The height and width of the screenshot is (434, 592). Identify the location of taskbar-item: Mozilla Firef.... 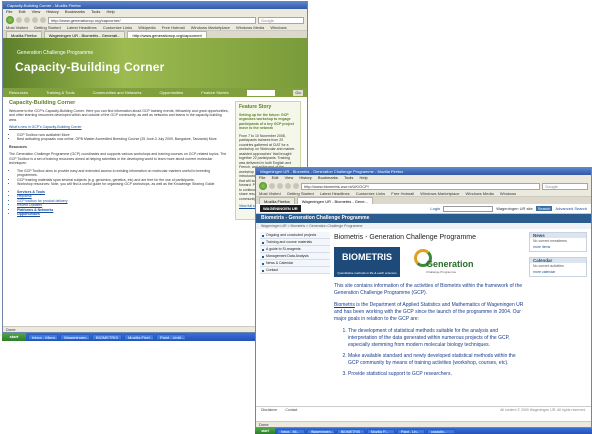
(139, 337).